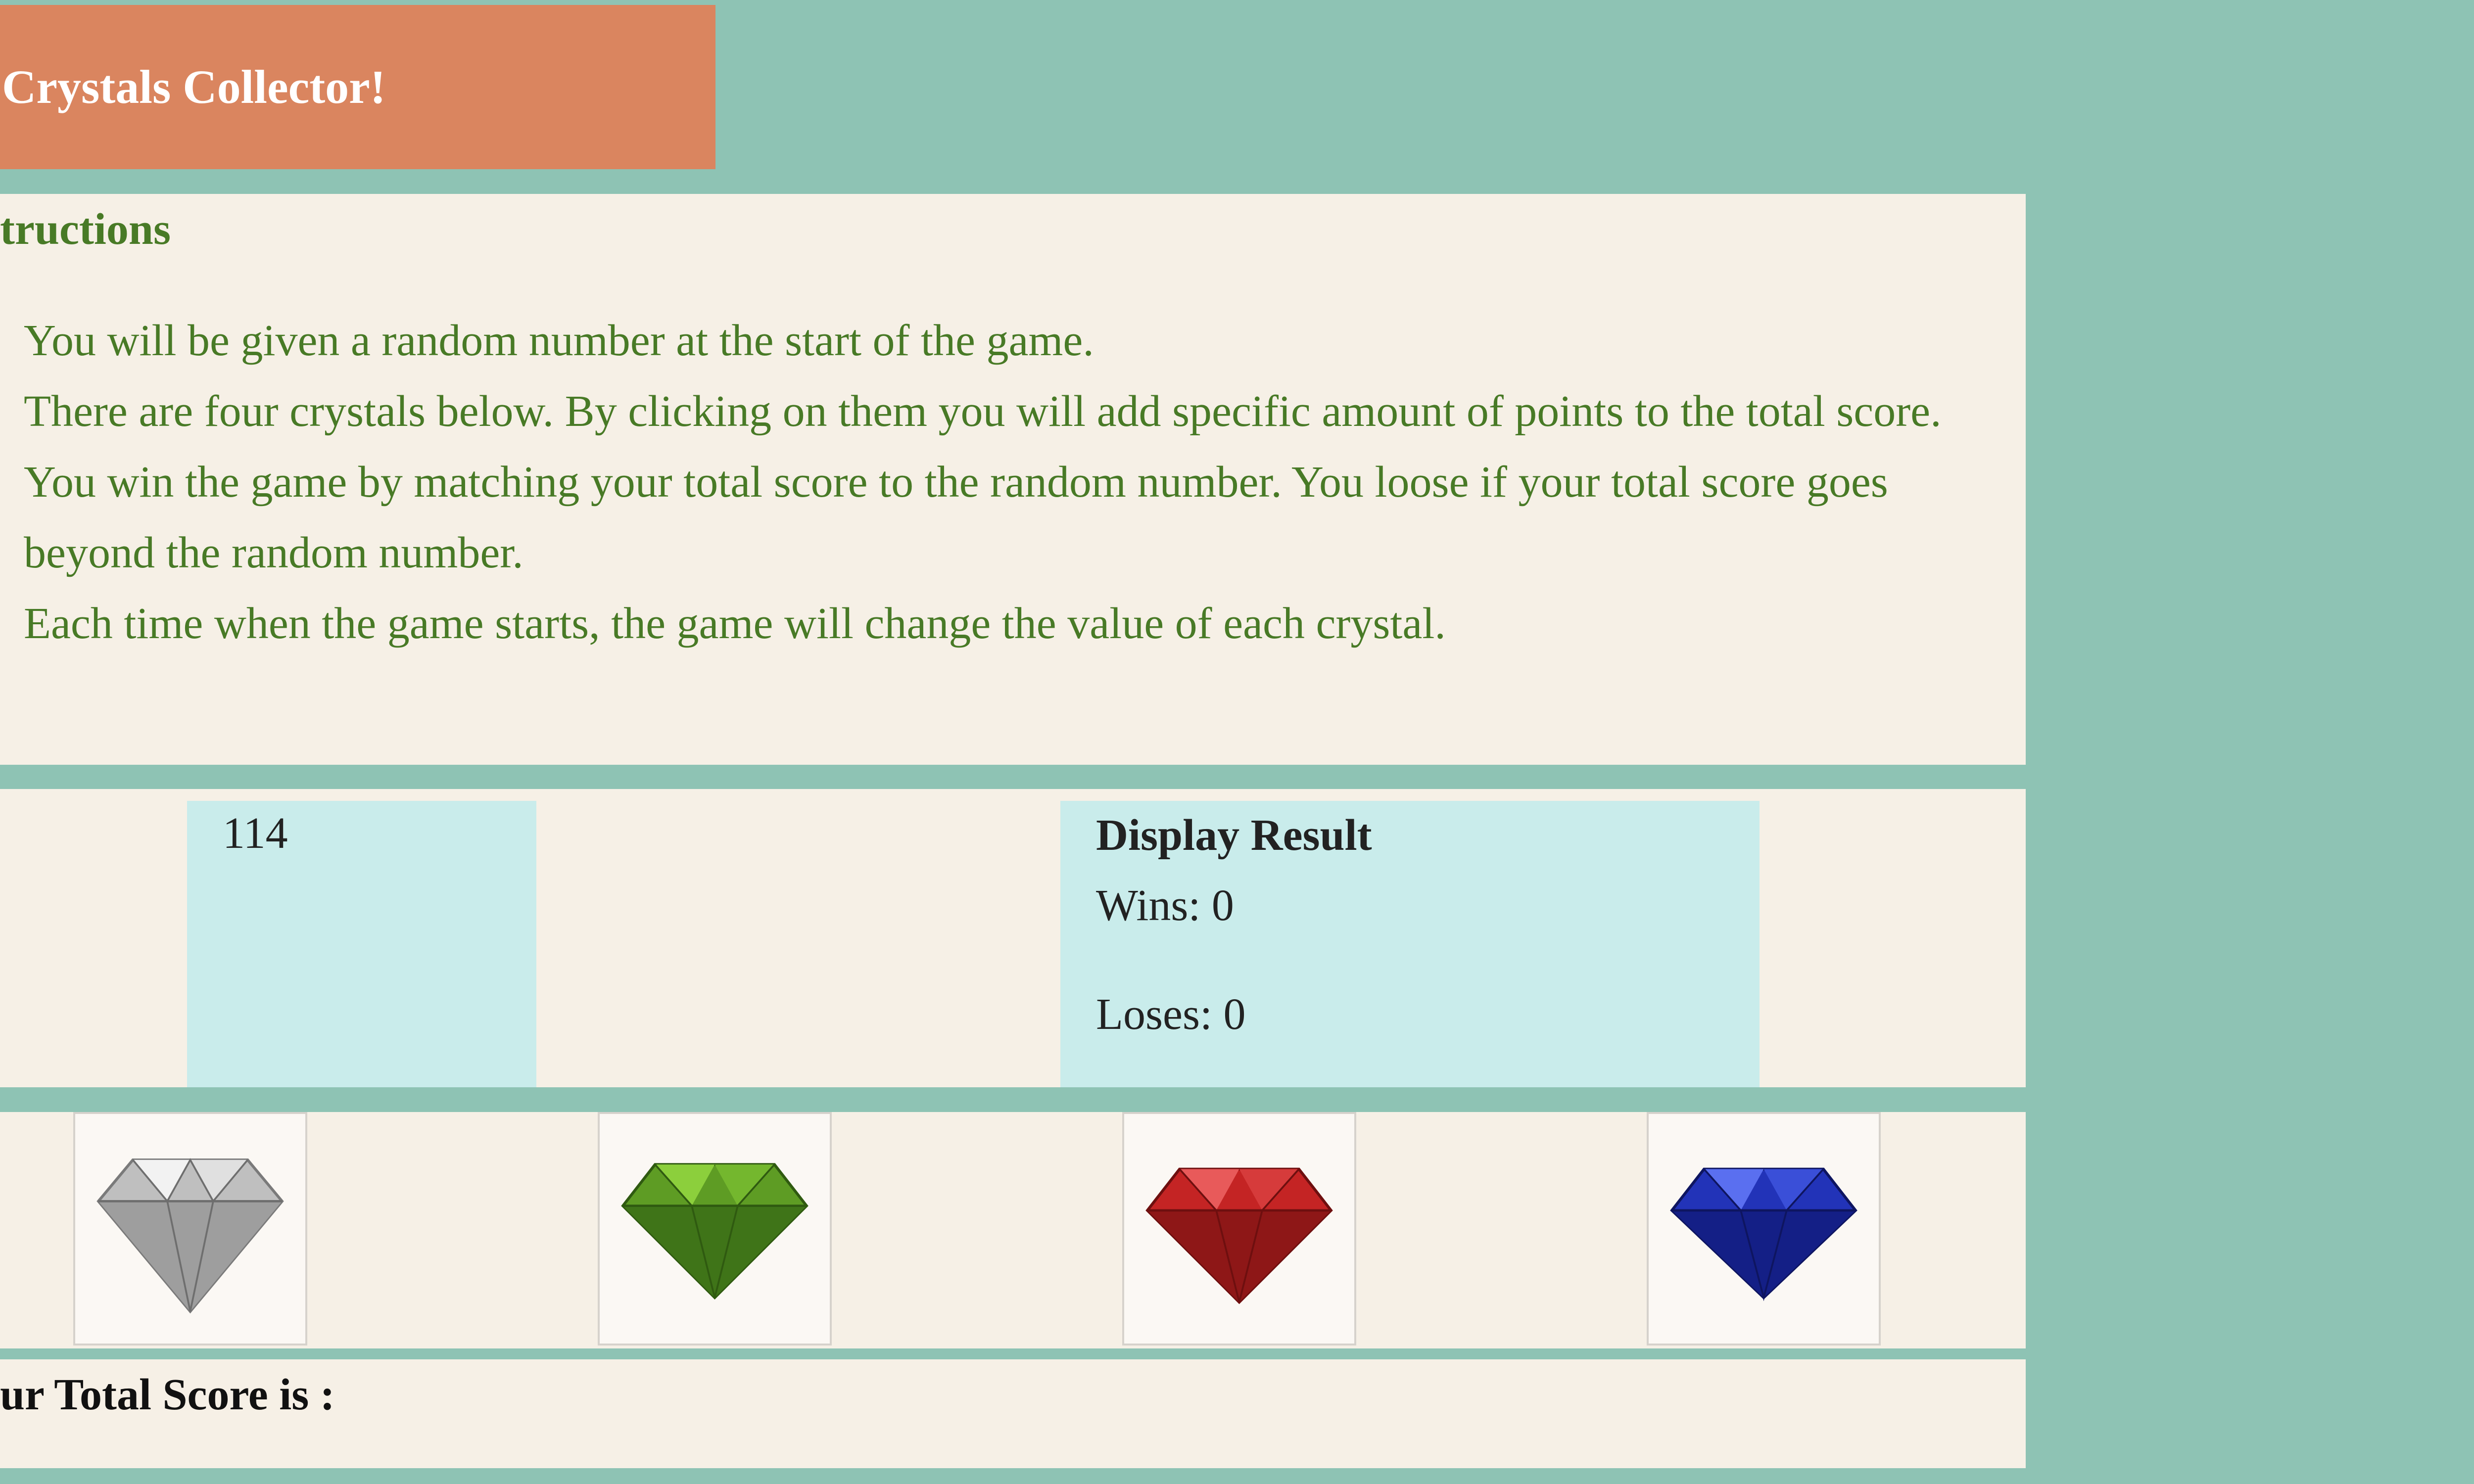 This screenshot has height=1484, width=2474. I want to click on game-title: Crystals Collector!, so click(358, 87).